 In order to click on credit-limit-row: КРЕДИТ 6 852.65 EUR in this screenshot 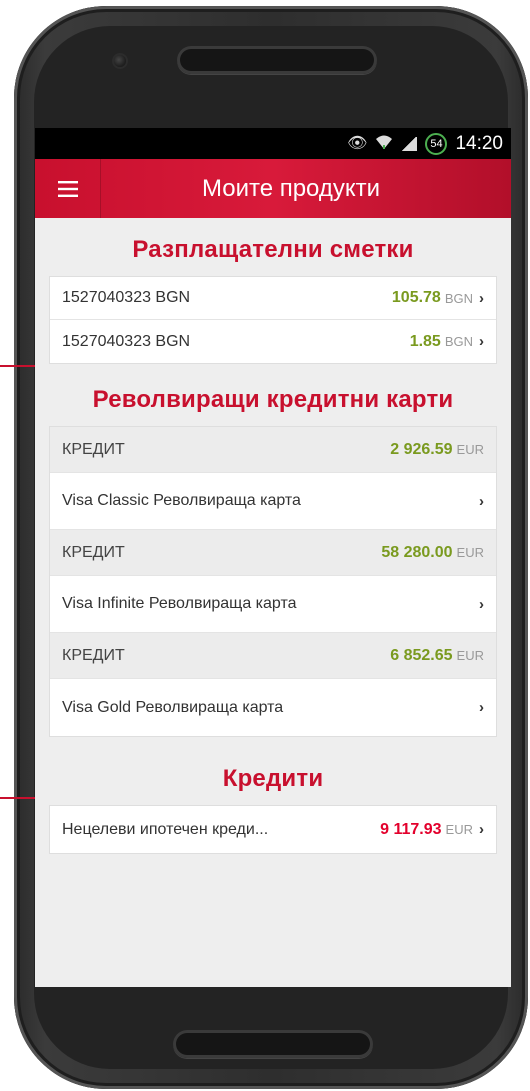, I will do `click(273, 656)`.